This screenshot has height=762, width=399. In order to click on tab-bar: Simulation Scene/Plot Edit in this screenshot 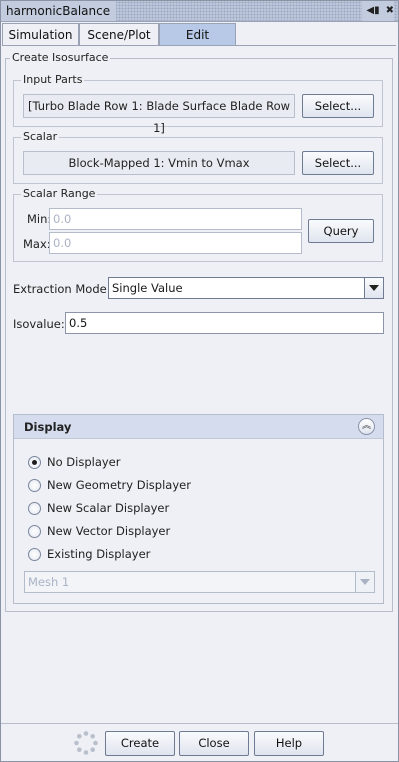, I will do `click(119, 34)`.